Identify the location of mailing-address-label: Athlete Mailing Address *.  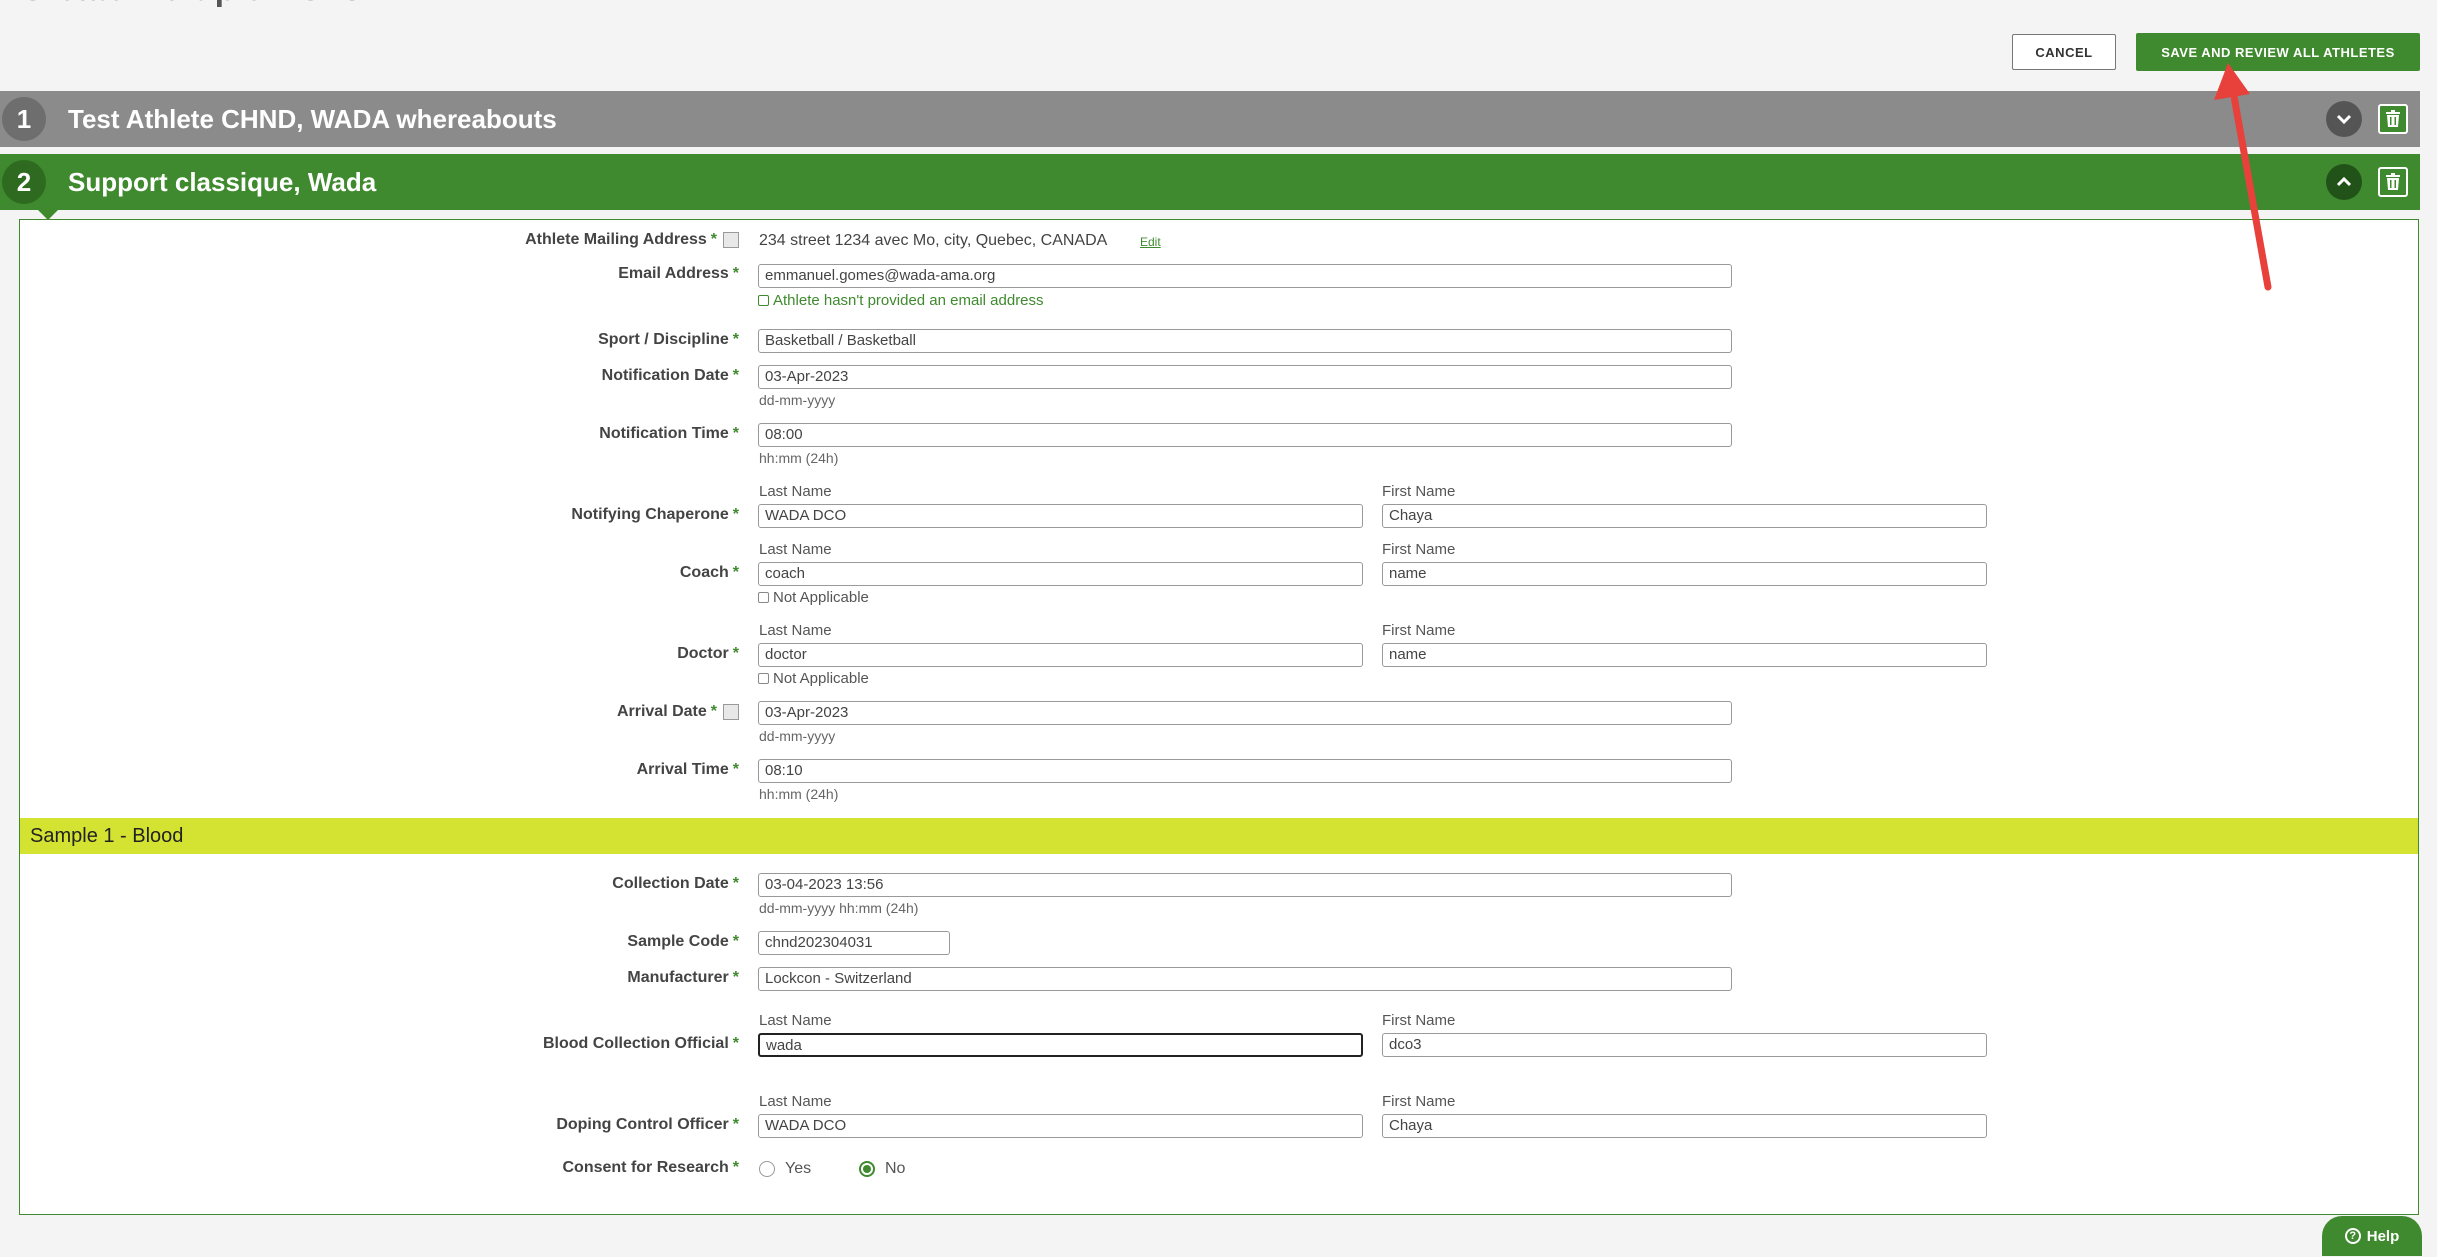
(632, 240).